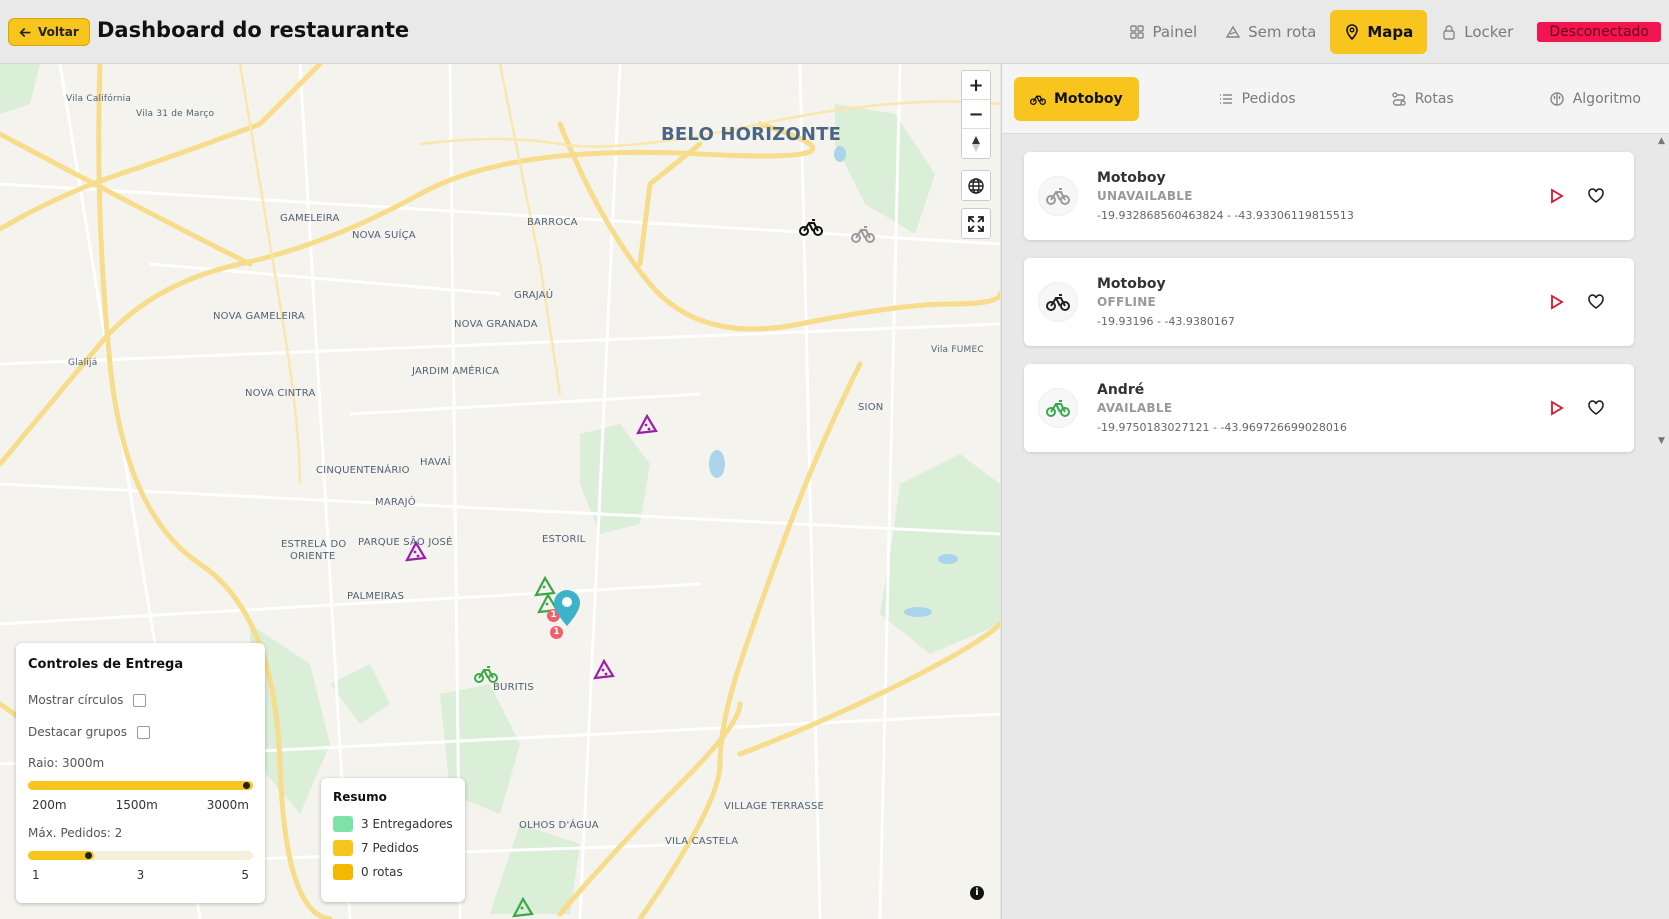 The height and width of the screenshot is (919, 1669). What do you see at coordinates (376, 596) in the screenshot?
I see `map-label: PALMEIRAS` at bounding box center [376, 596].